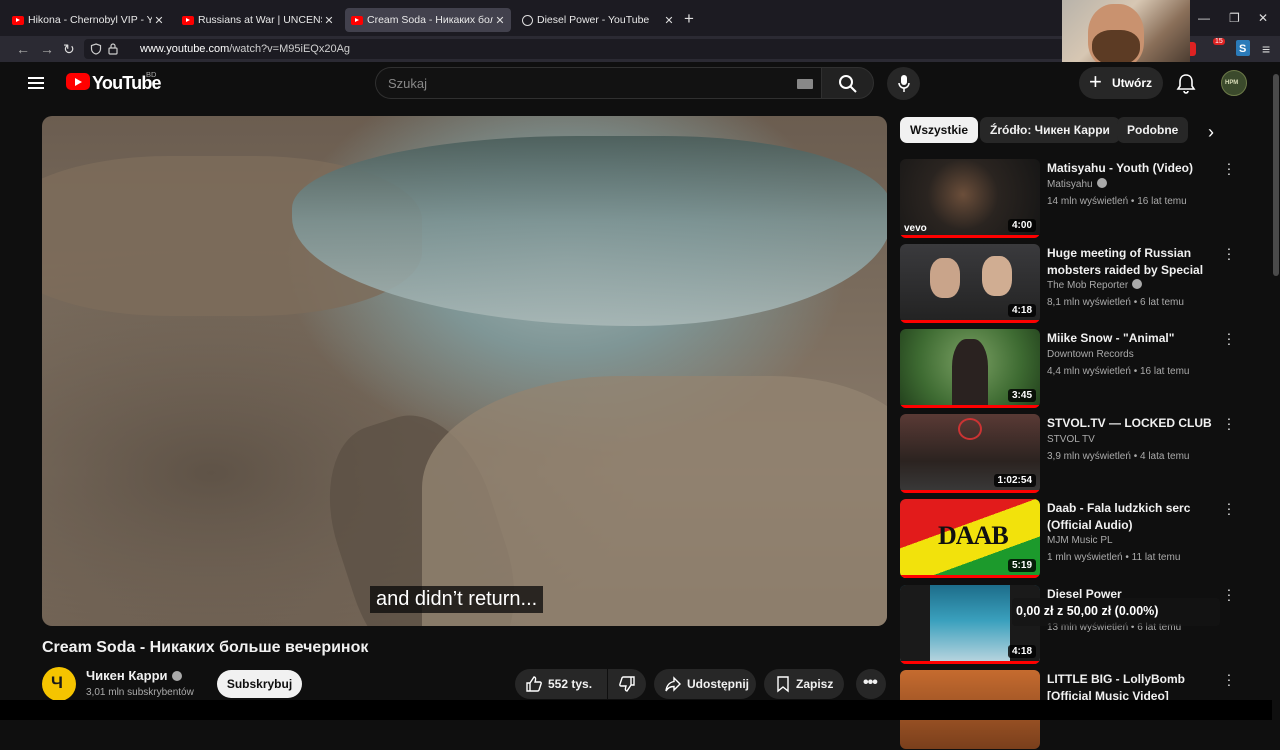 This screenshot has width=1280, height=750. What do you see at coordinates (574, 49) in the screenshot?
I see `address-bar: www.youtube.com/watch?v=M95iEQx20Ag` at bounding box center [574, 49].